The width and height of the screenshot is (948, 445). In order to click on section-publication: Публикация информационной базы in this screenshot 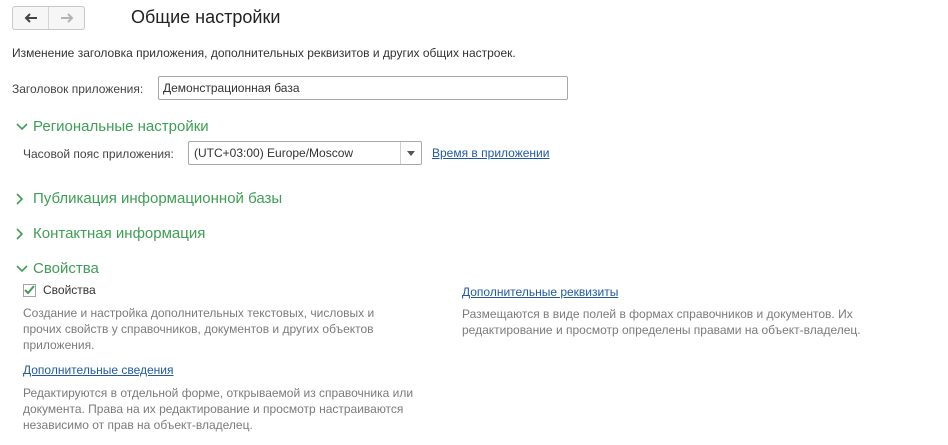, I will do `click(149, 198)`.